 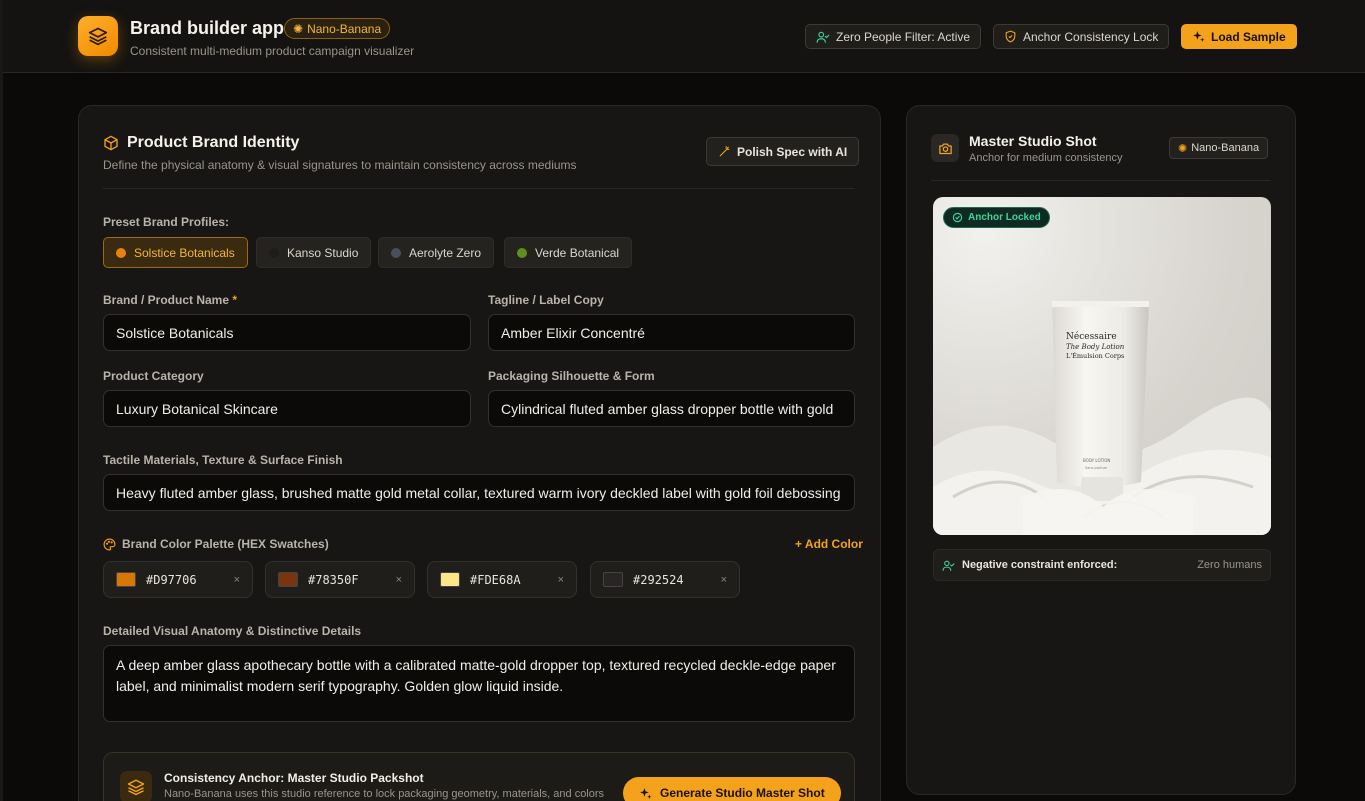 I want to click on tube-brand-text: Nécessaire, so click(x=1091, y=336).